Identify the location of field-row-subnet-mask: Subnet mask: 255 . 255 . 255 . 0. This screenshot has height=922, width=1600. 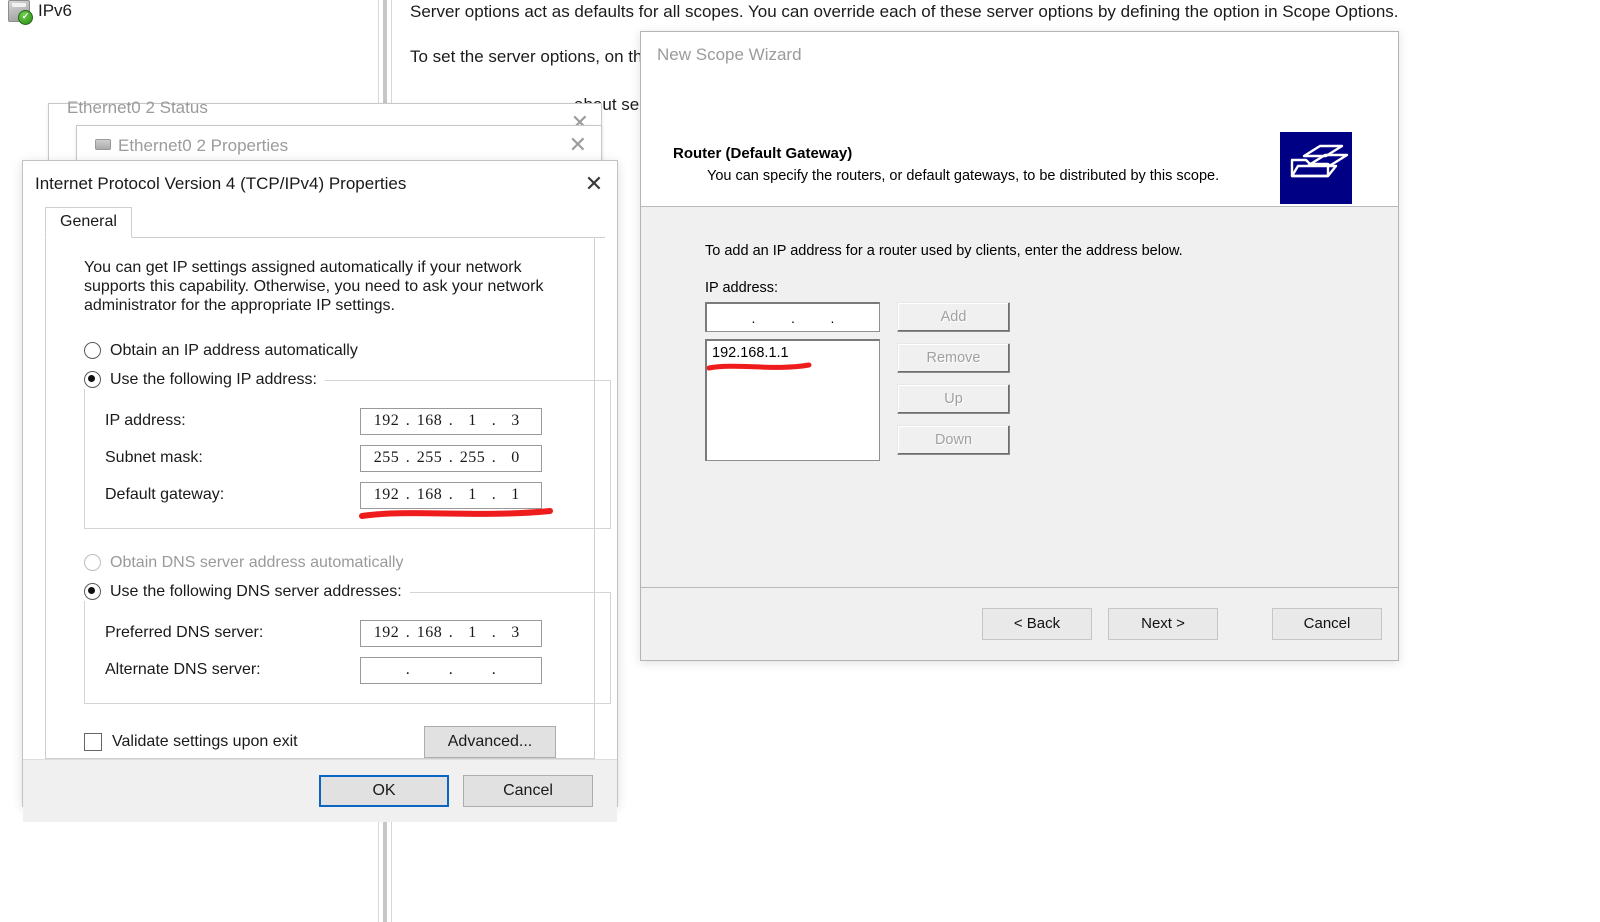
(357, 458).